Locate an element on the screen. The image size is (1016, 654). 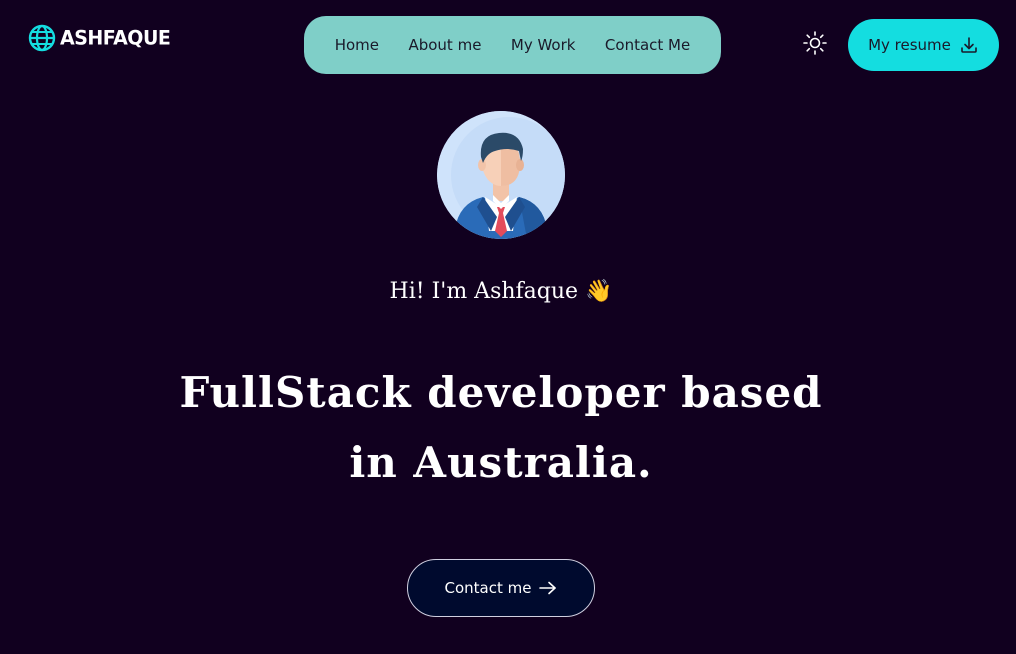
theme-toggle-button is located at coordinates (815, 43).